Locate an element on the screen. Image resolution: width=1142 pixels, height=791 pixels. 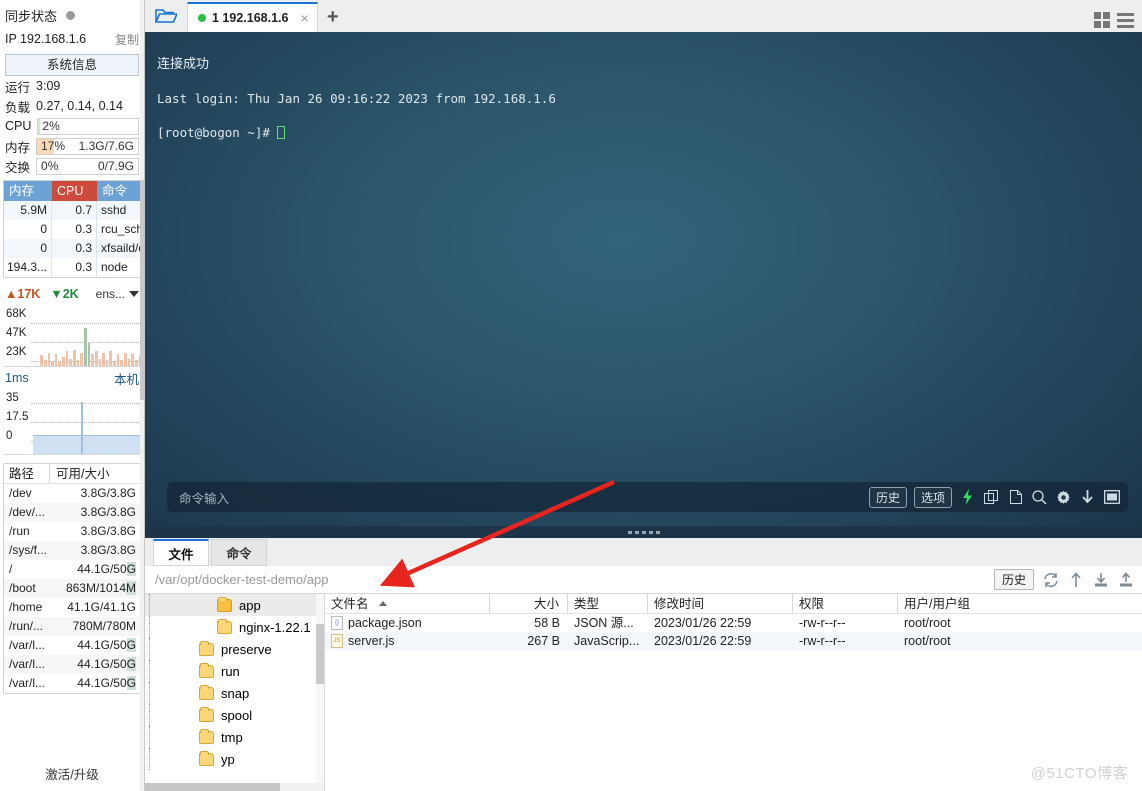
refresh-icon is located at coordinates (1051, 580).